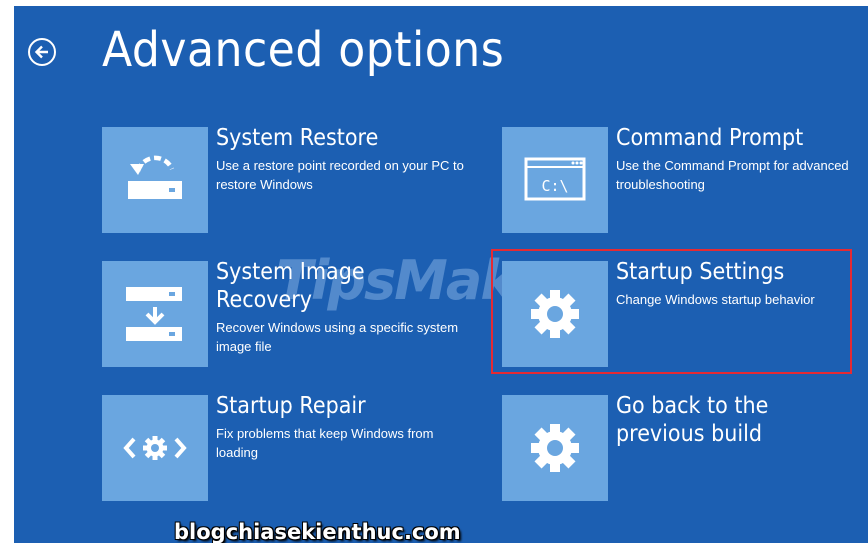 The image size is (868, 547). I want to click on startup-repair-tile, so click(155, 448).